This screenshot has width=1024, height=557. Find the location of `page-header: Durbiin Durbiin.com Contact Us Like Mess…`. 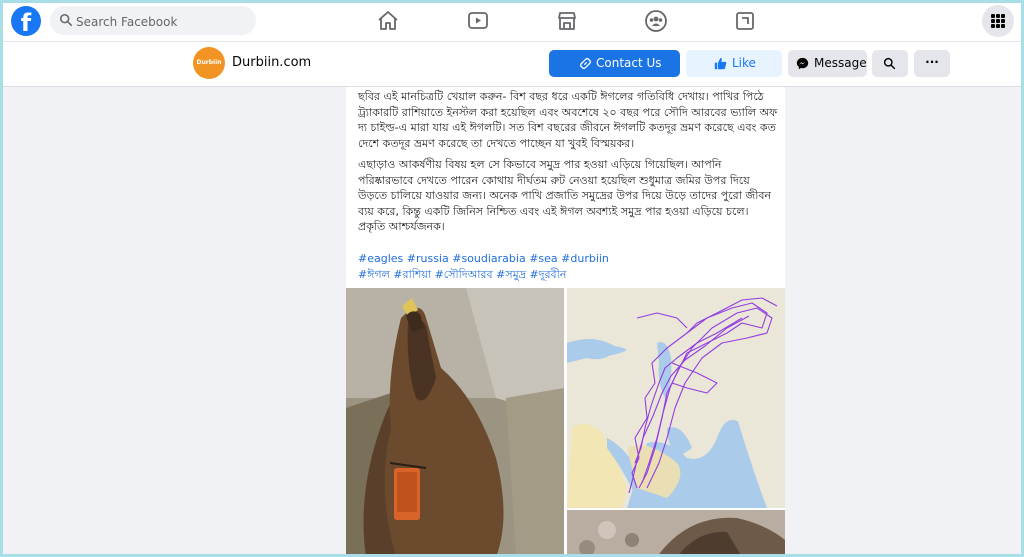

page-header: Durbiin Durbiin.com Contact Us Like Mess… is located at coordinates (512, 64).